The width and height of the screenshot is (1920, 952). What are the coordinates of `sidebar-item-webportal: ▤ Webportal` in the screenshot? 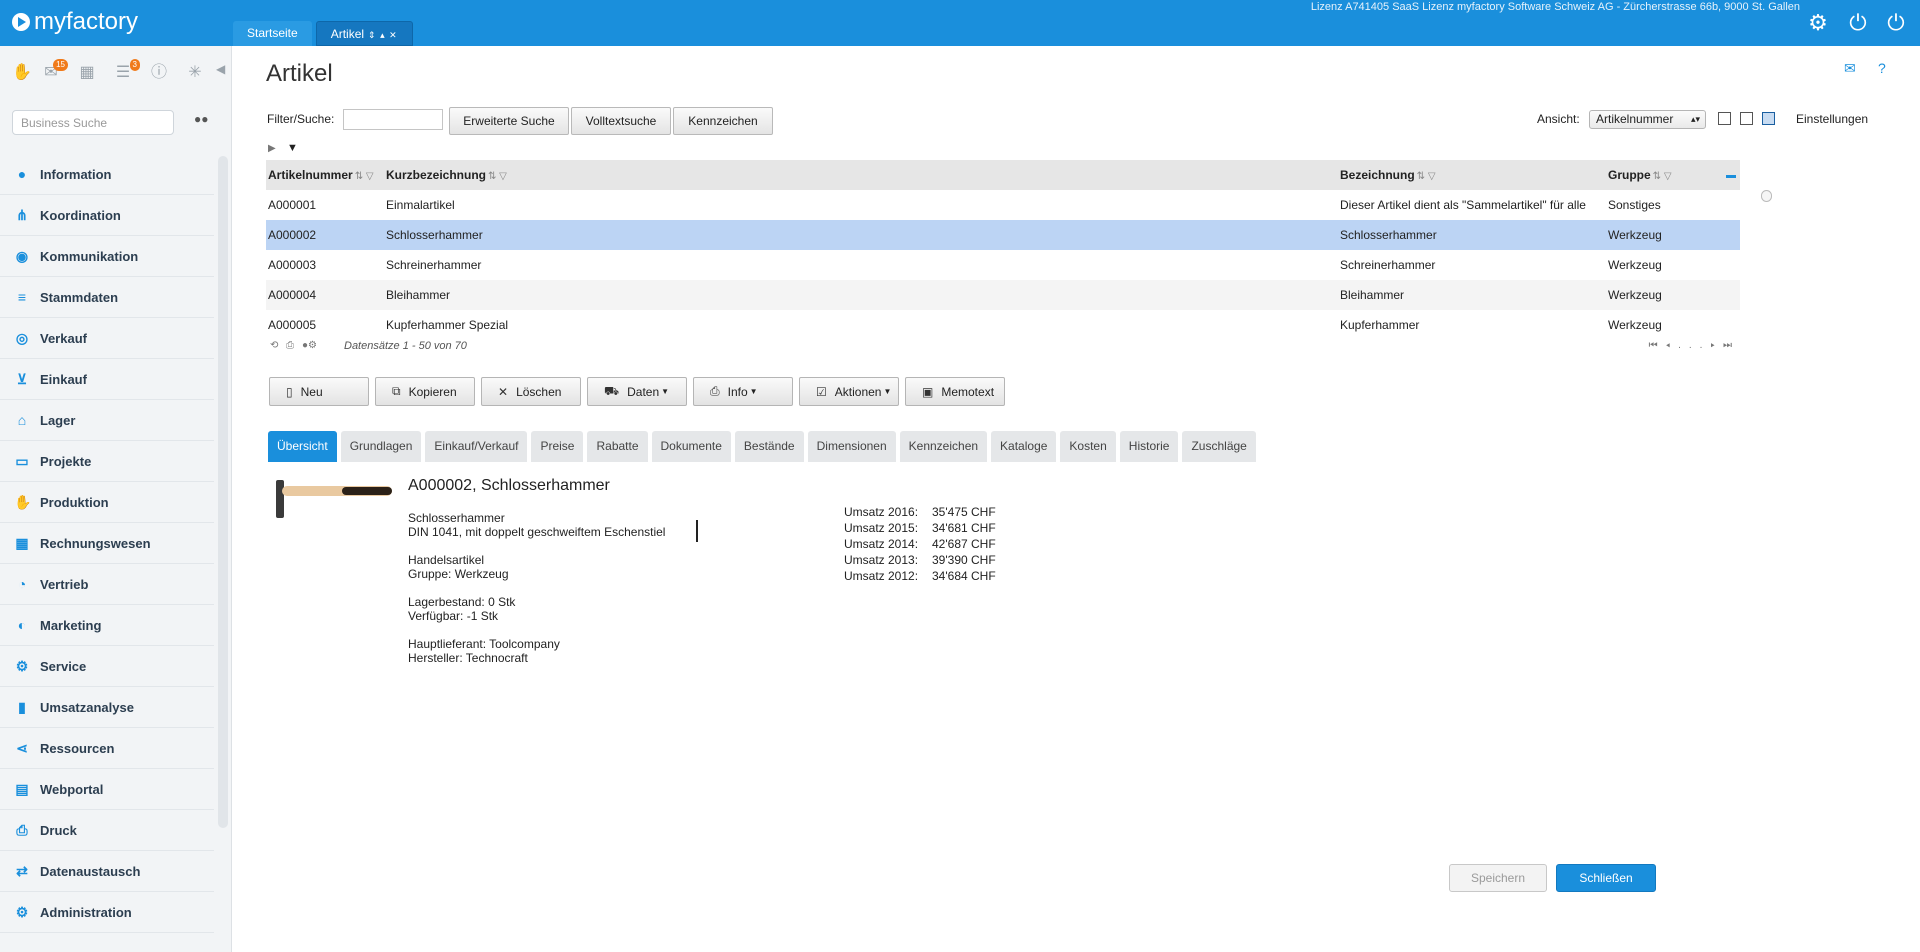 It's located at (107, 789).